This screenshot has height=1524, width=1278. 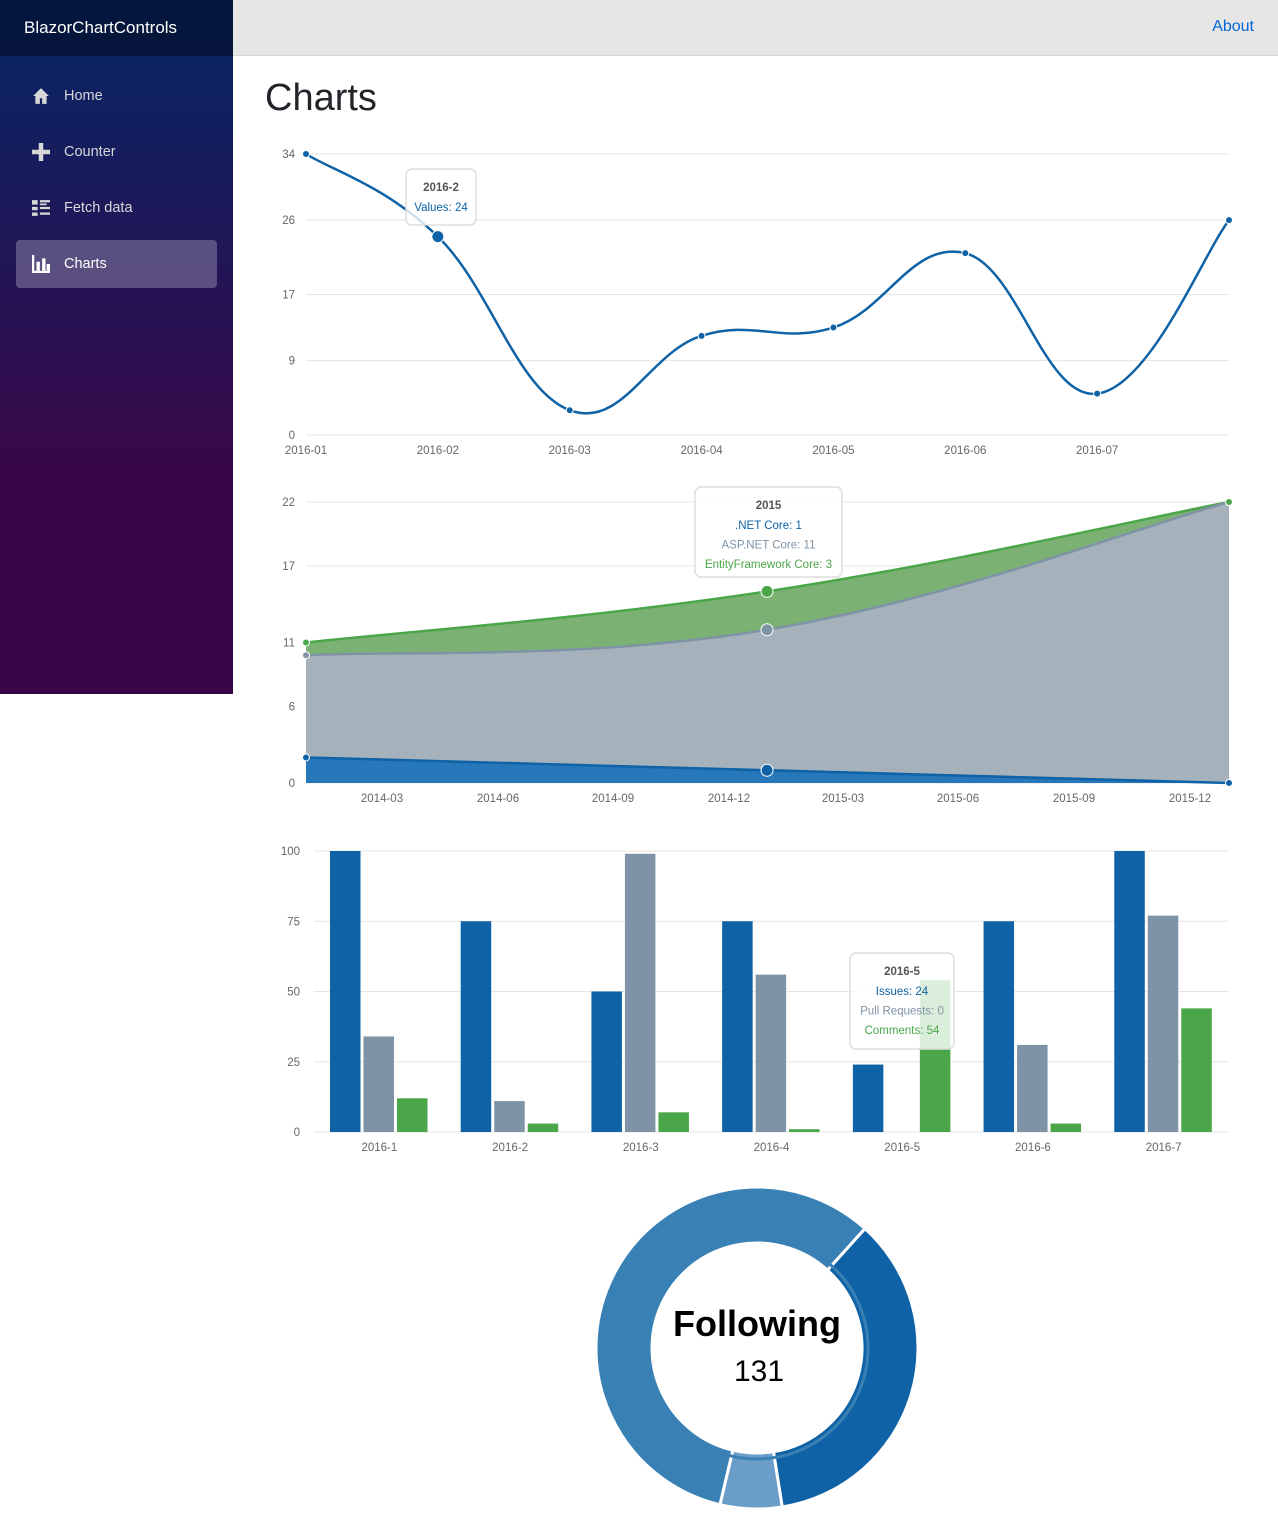 I want to click on x-tick-label: 2014-03, so click(x=382, y=799).